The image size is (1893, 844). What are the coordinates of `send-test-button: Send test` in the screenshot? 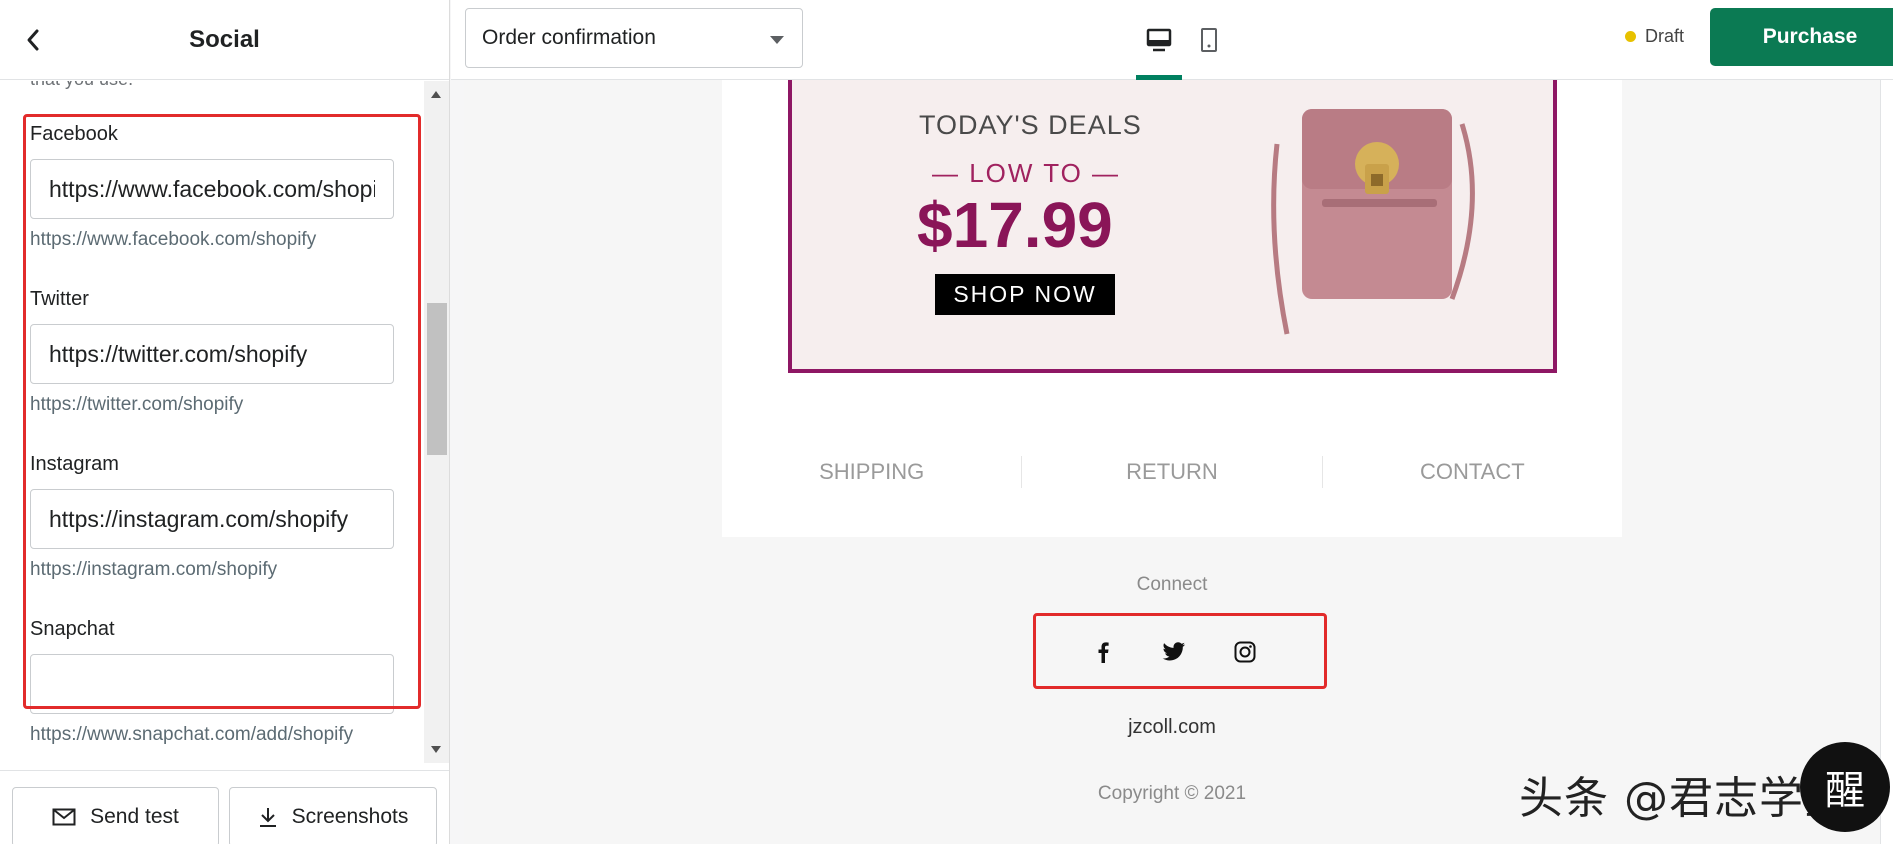 It's located at (115, 815).